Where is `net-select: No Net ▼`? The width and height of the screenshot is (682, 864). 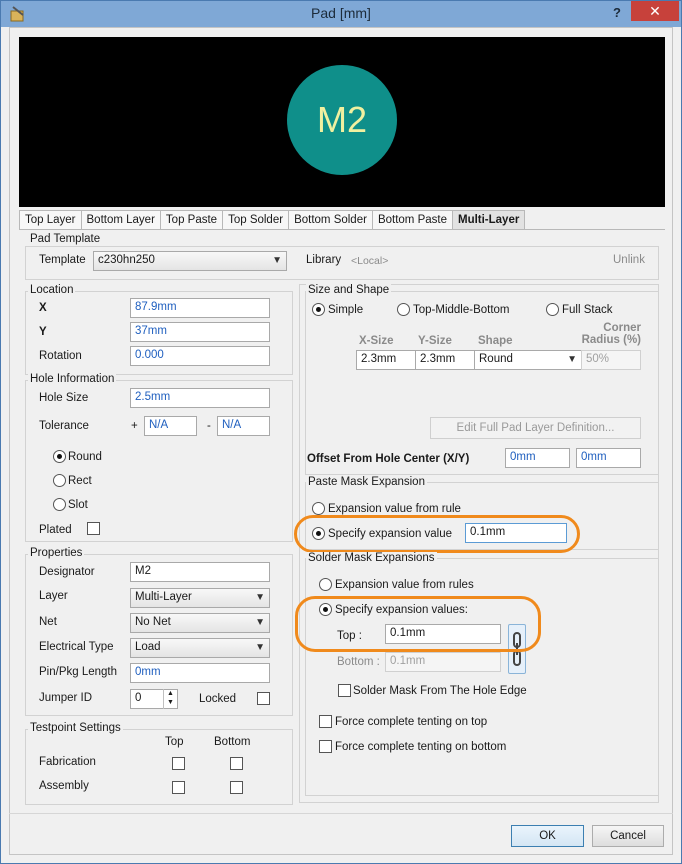 net-select: No Net ▼ is located at coordinates (200, 623).